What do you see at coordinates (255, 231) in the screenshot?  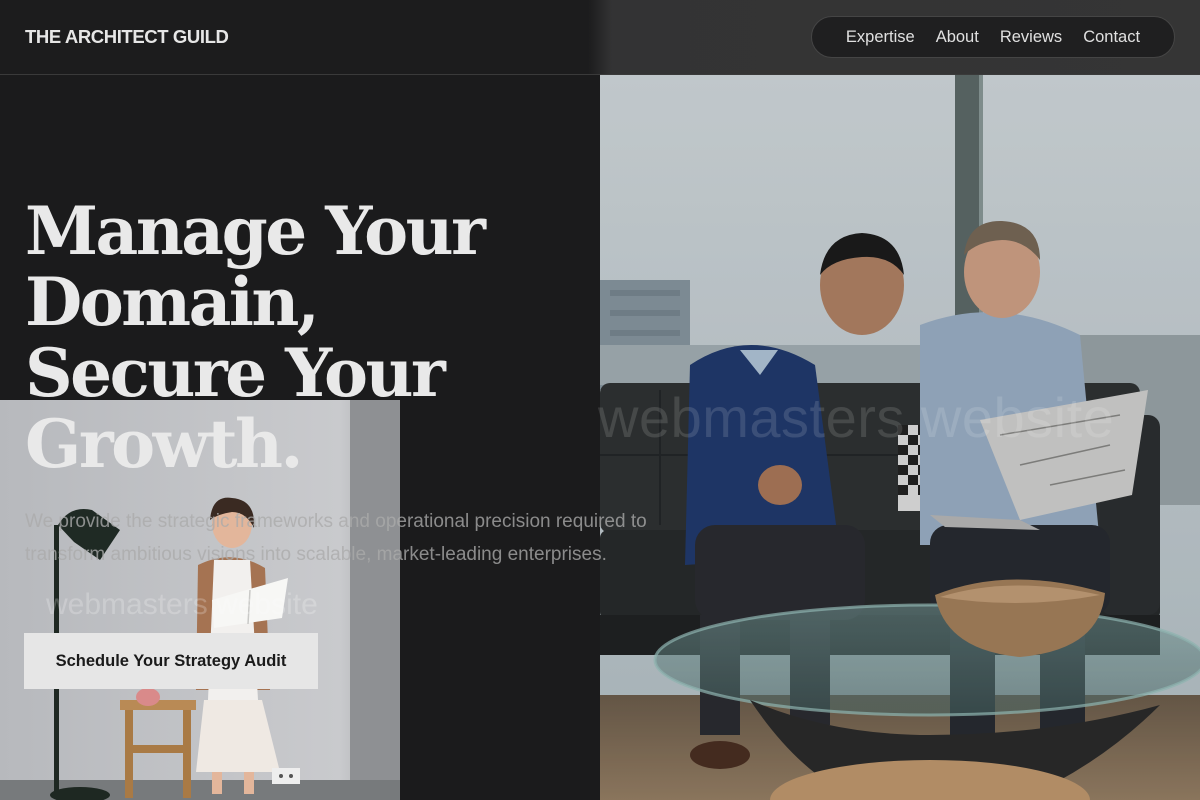 I see `hero-title-line-1: Manage Your` at bounding box center [255, 231].